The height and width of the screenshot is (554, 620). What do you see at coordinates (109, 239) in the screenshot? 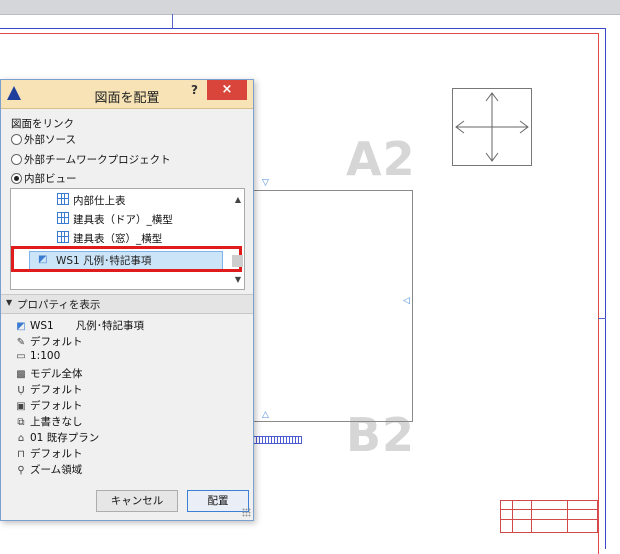
I see `list-item: 建具表（窓）_横型` at bounding box center [109, 239].